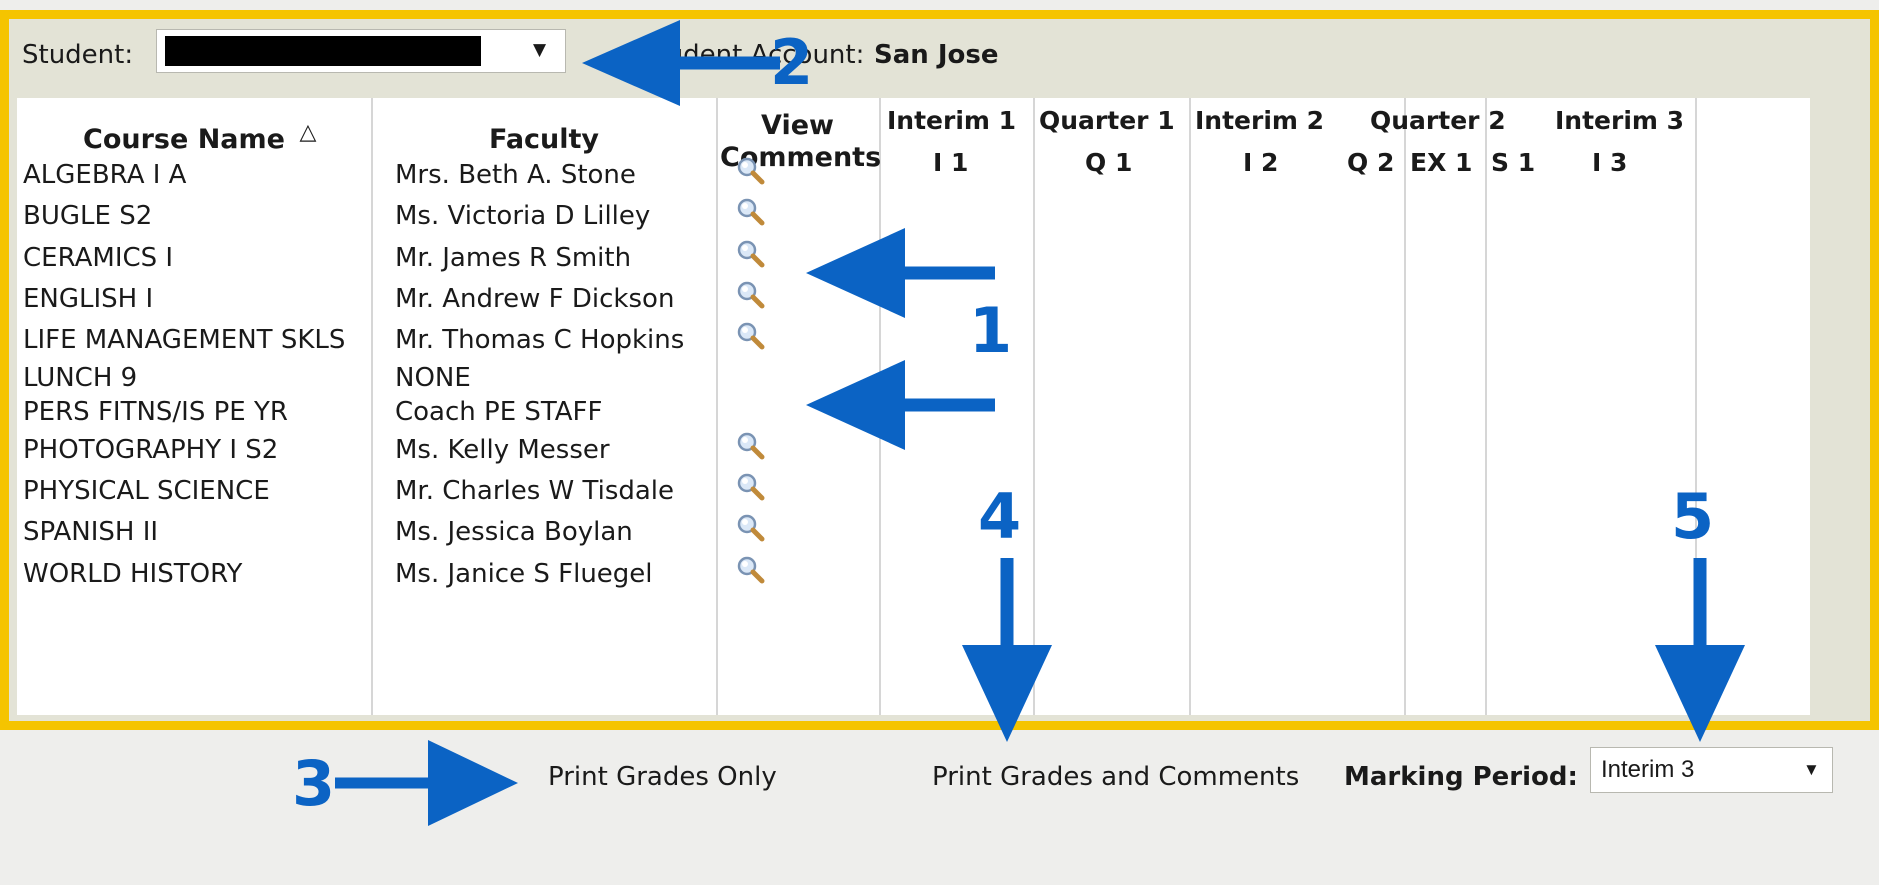 The height and width of the screenshot is (885, 1879). What do you see at coordinates (1000, 516) in the screenshot?
I see `annotation-4: 4` at bounding box center [1000, 516].